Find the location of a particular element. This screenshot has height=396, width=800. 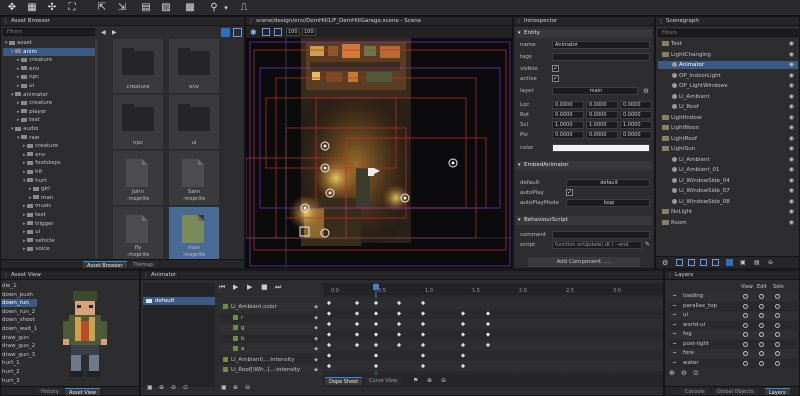

remove-key-icon: ⊖ is located at coordinates (443, 380).